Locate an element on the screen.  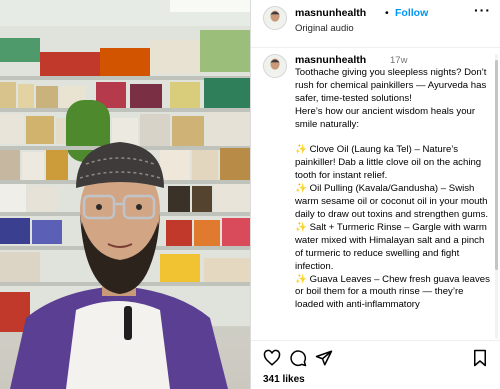
likes-count: 341 likes is located at coordinates (284, 379).